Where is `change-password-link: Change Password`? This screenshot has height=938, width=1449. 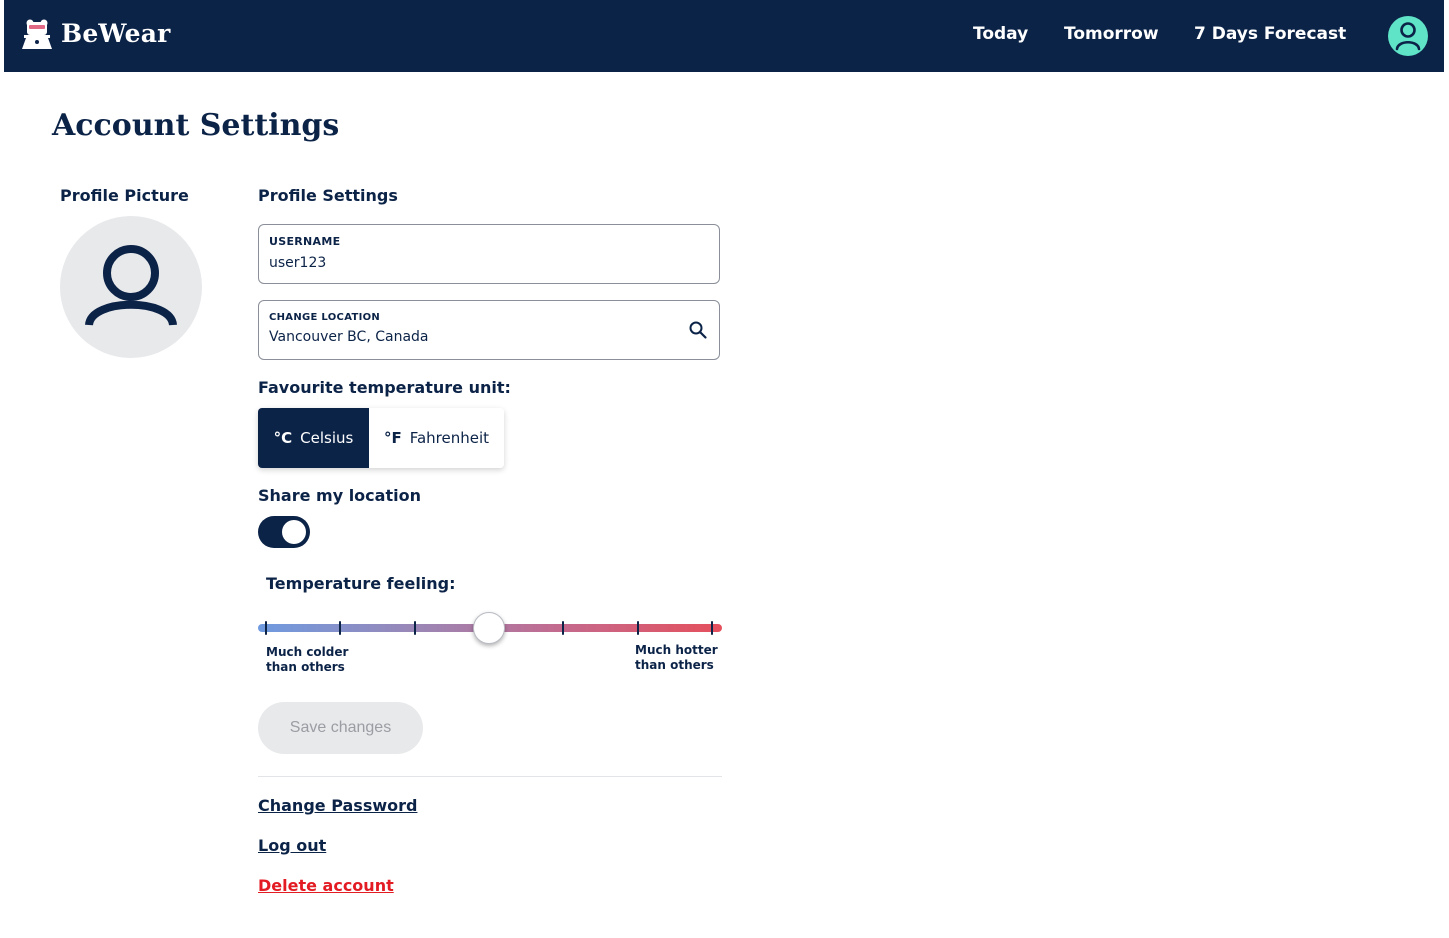
change-password-link: Change Password is located at coordinates (337, 805).